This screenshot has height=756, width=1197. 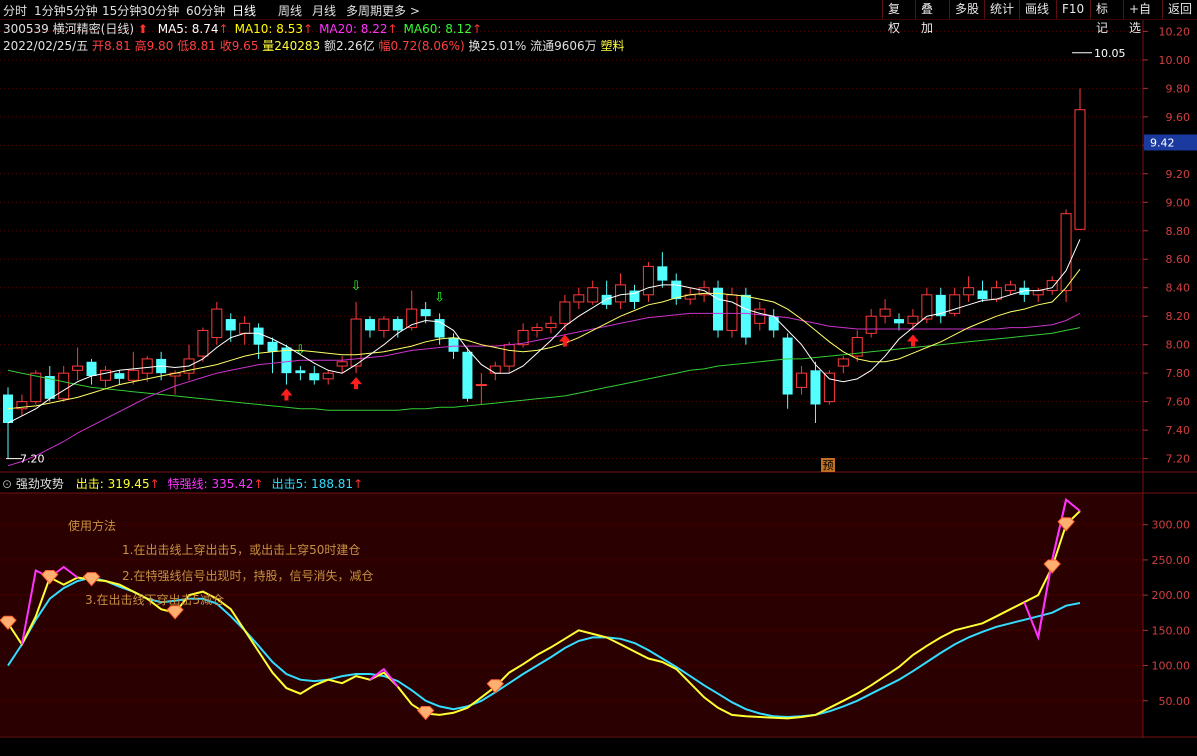 What do you see at coordinates (50, 10) in the screenshot?
I see `period-tab-1: 1分钟` at bounding box center [50, 10].